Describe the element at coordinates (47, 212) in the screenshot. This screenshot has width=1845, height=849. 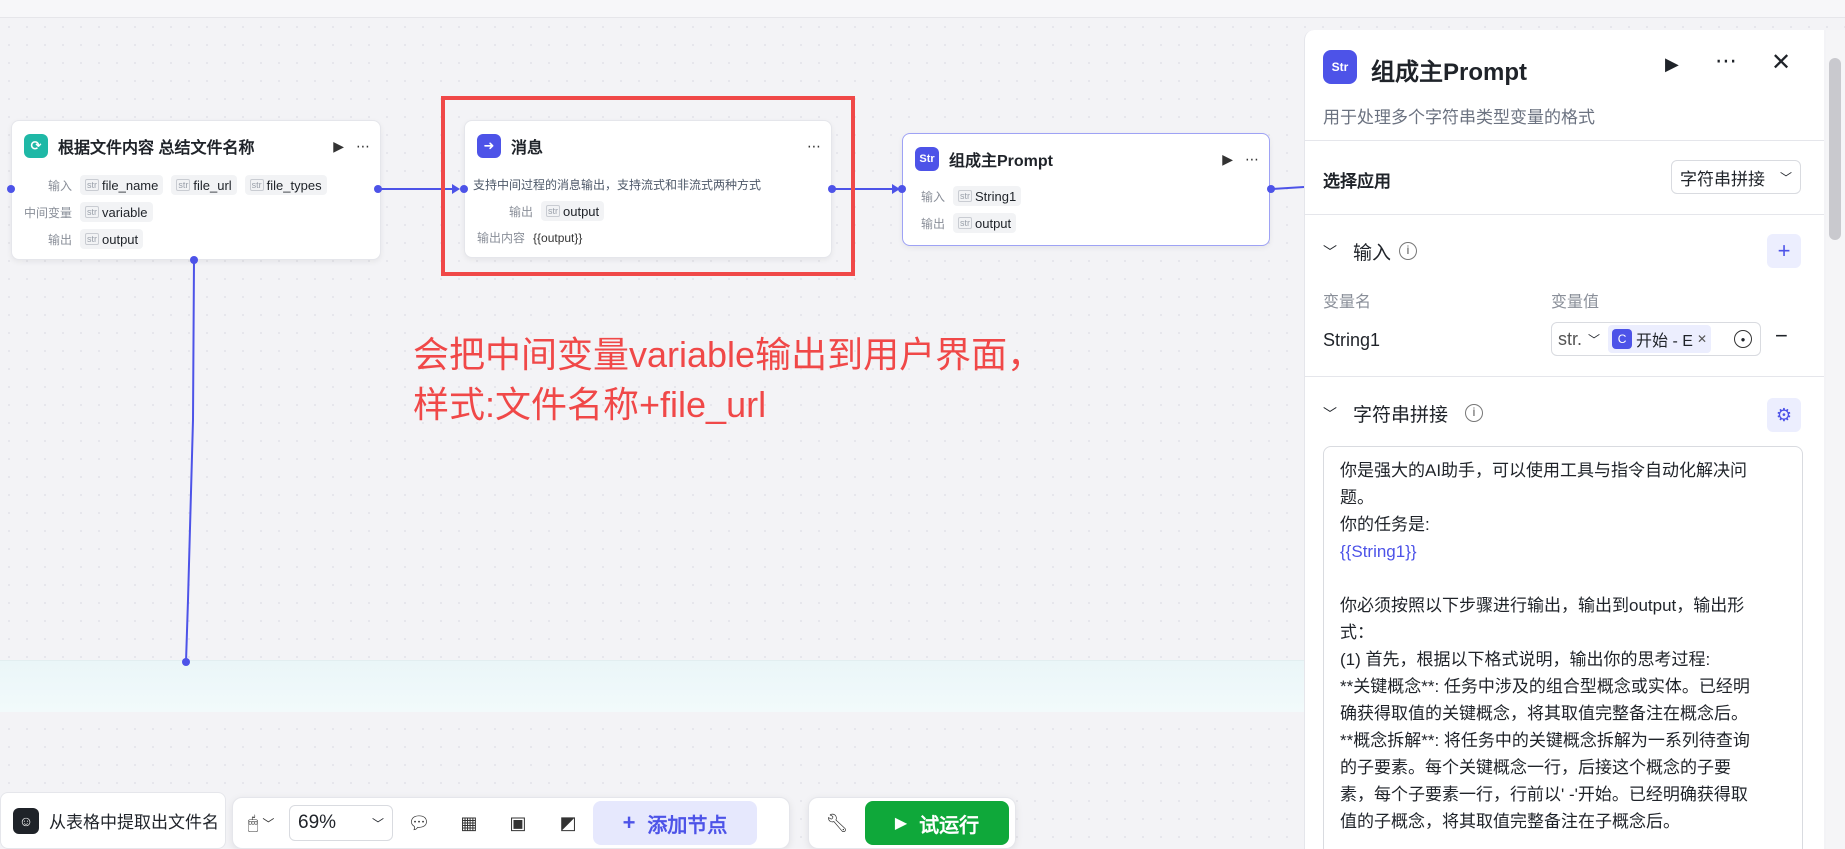
I see `mid-label: 中间变量` at that location.